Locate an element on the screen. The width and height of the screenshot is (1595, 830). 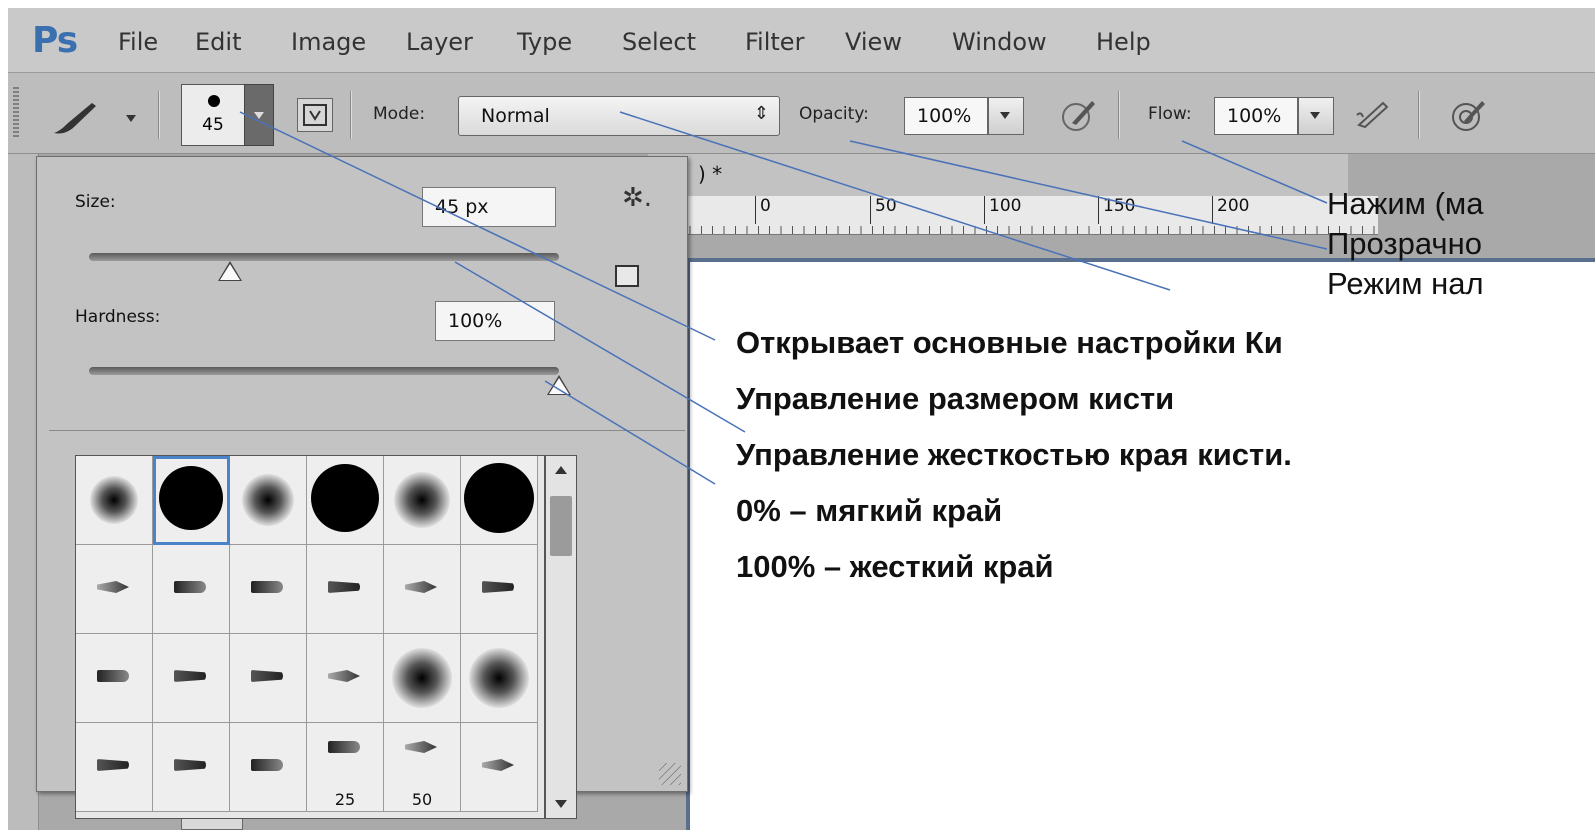
brush-panel-toggle-button is located at coordinates (315, 115).